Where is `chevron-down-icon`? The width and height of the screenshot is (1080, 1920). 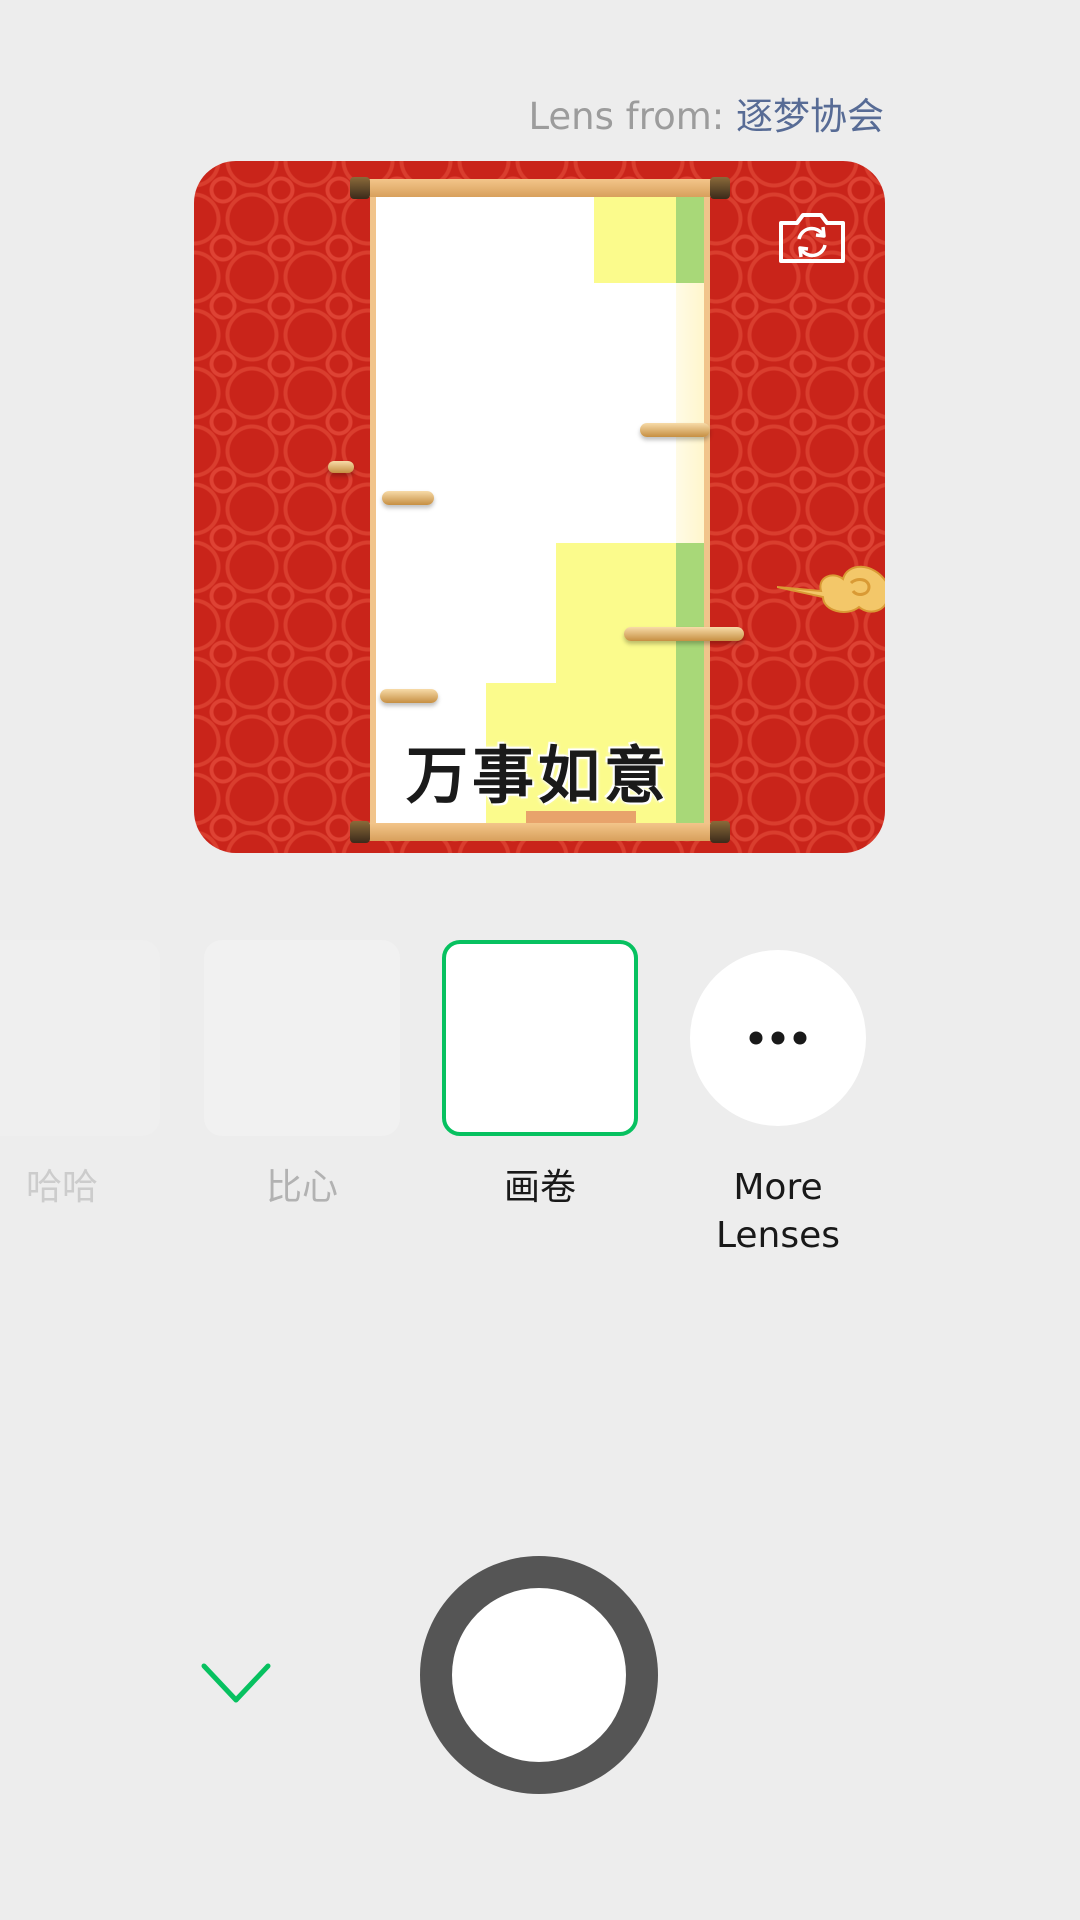
chevron-down-icon is located at coordinates (236, 1683).